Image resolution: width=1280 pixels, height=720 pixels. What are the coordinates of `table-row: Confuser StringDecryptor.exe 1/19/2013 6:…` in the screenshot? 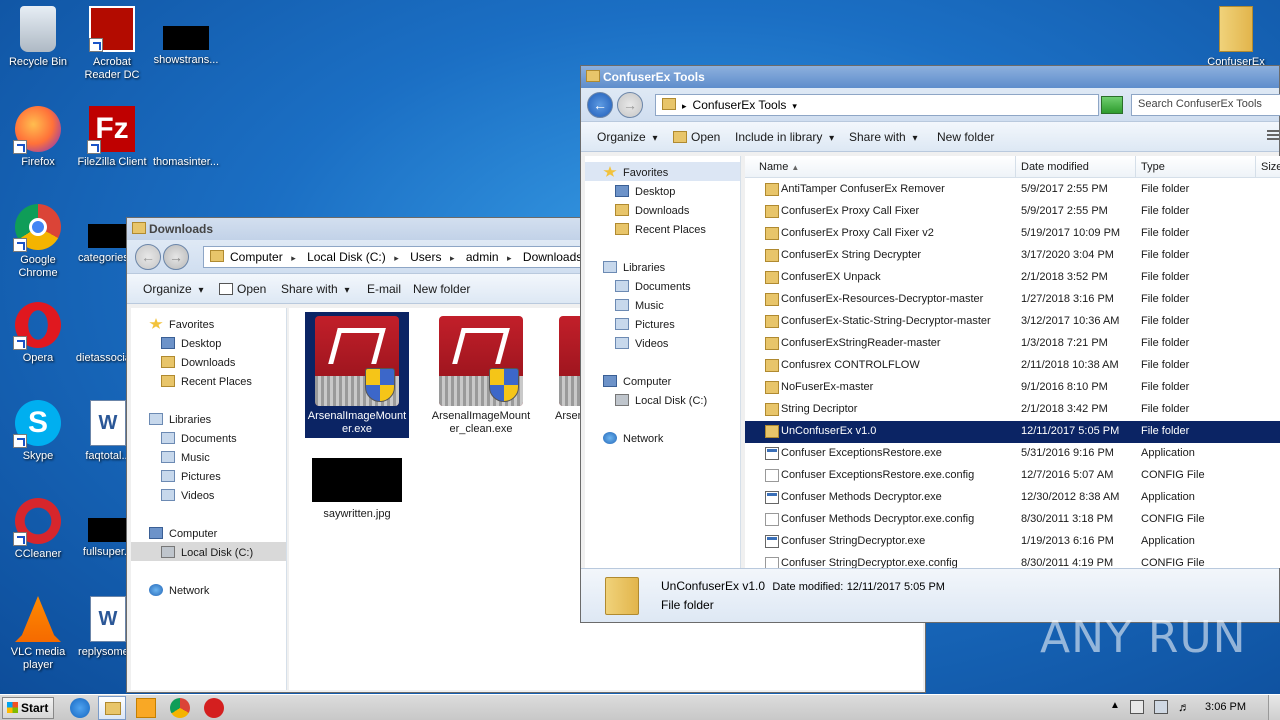 It's located at (1012, 542).